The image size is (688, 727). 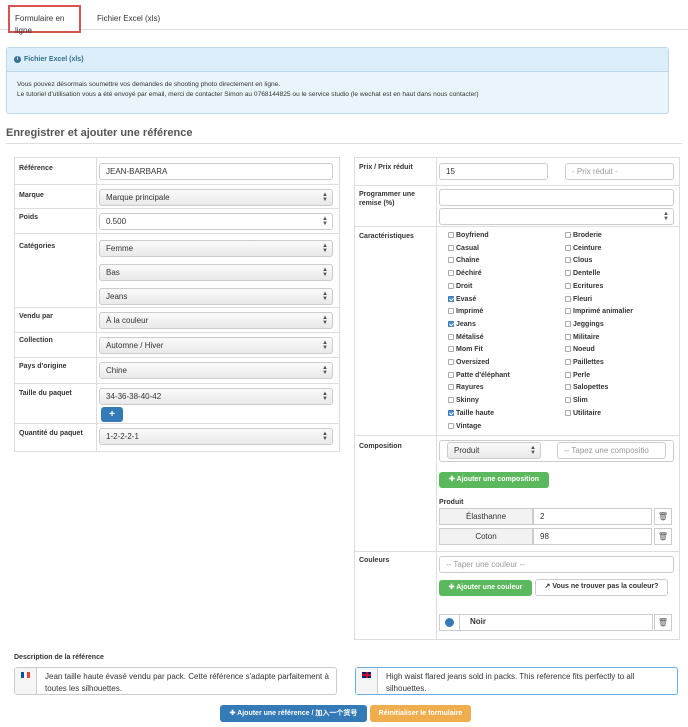 I want to click on marque-select: Marque principale ▲ ▼, so click(x=216, y=197).